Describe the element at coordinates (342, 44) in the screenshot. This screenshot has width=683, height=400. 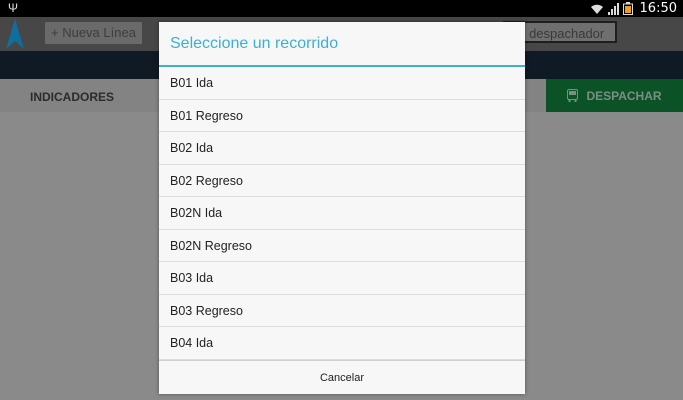
I see `dialog-title: Seleccione un recorrido` at that location.